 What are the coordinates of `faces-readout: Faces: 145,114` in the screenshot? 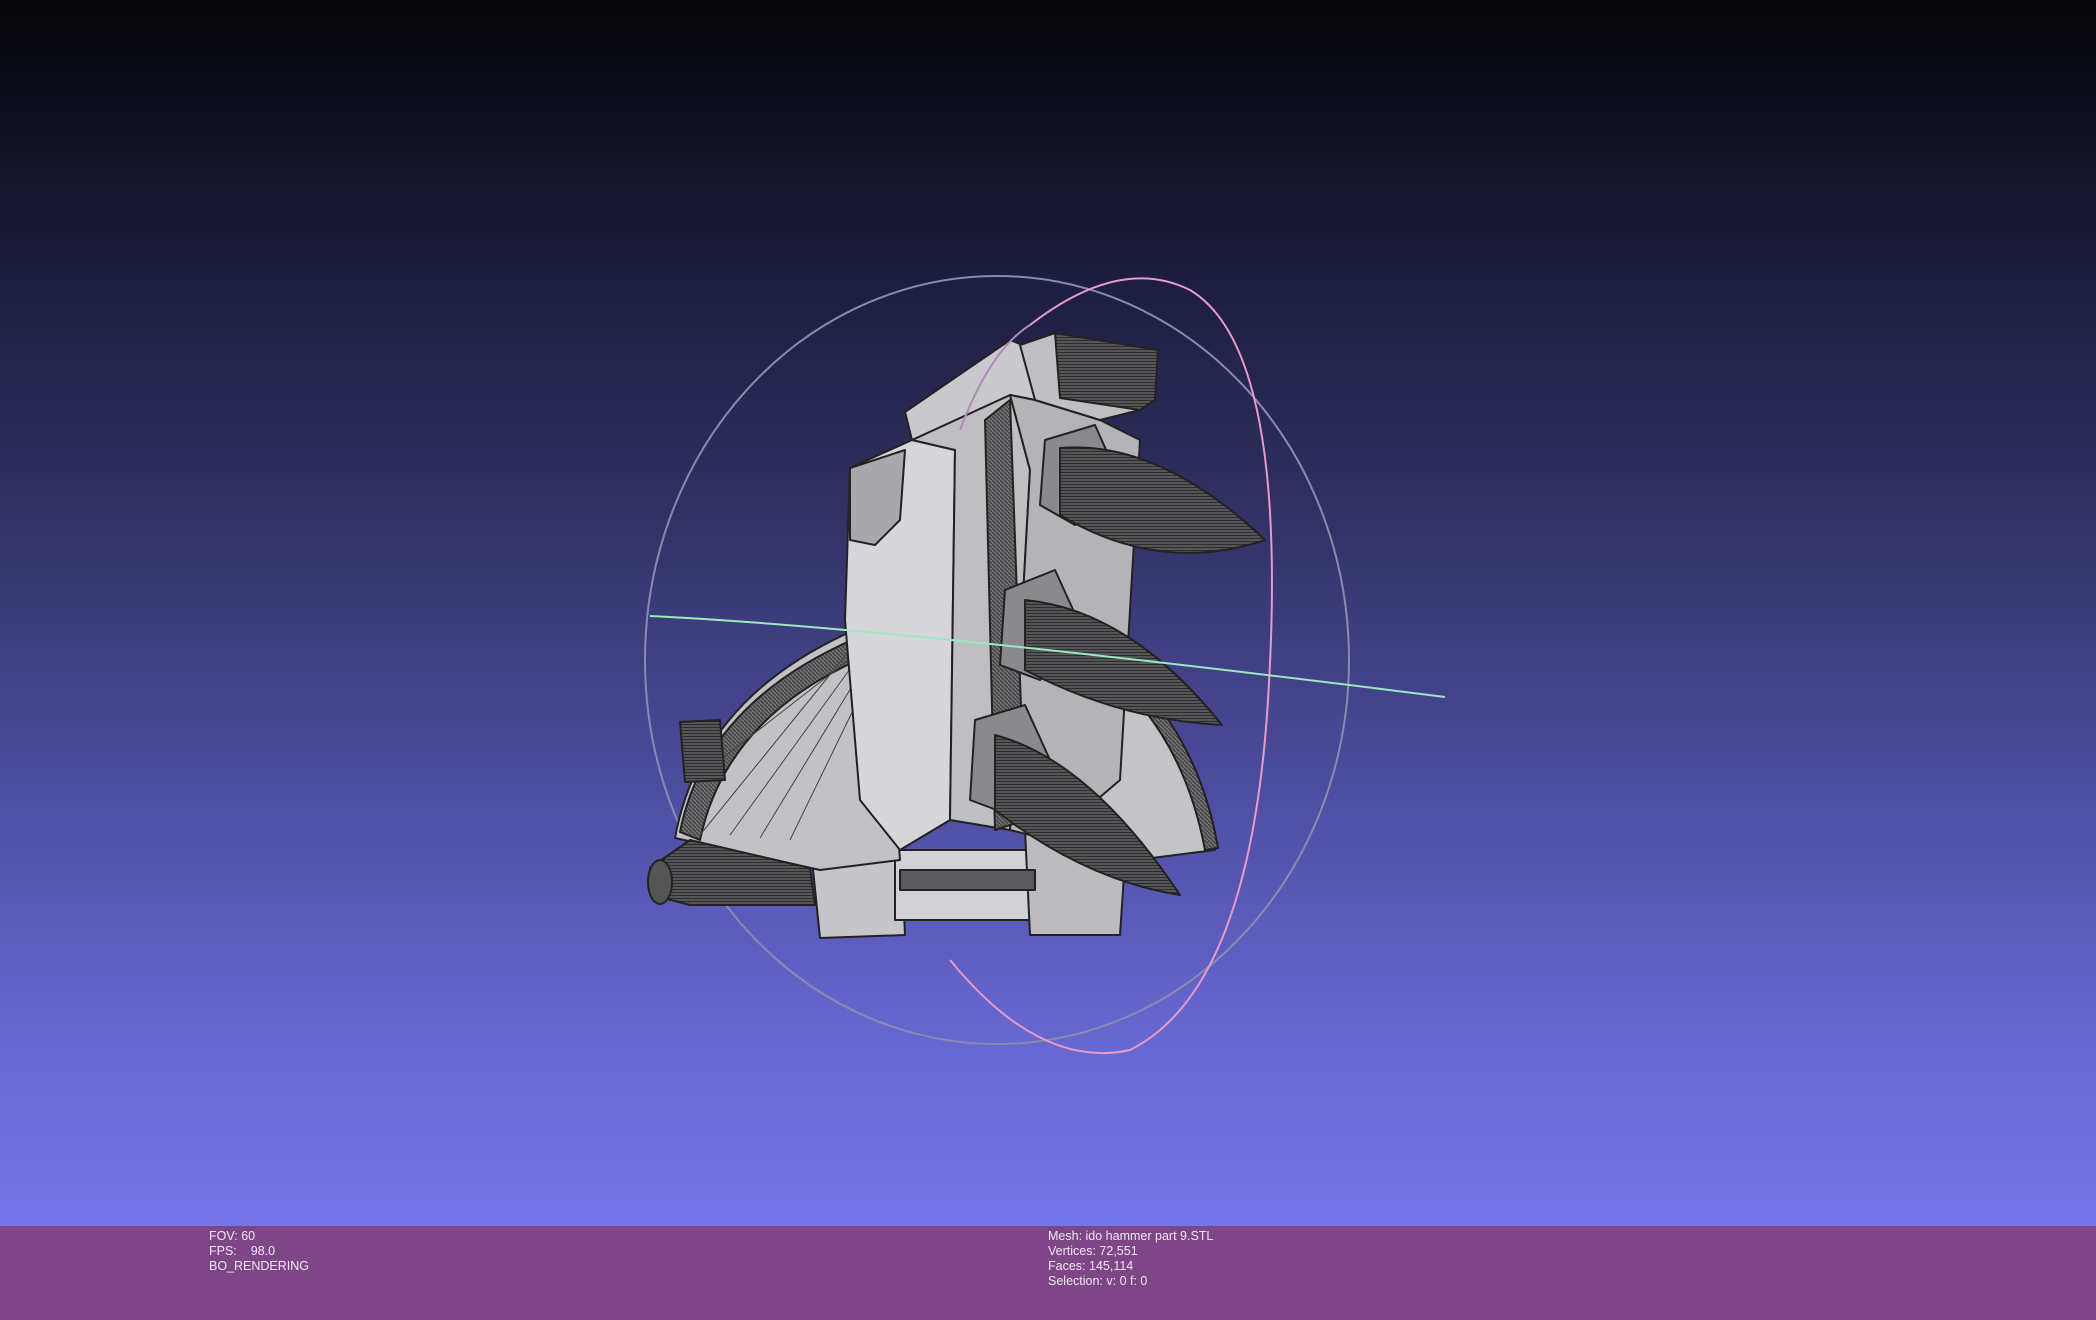 It's located at (1130, 1266).